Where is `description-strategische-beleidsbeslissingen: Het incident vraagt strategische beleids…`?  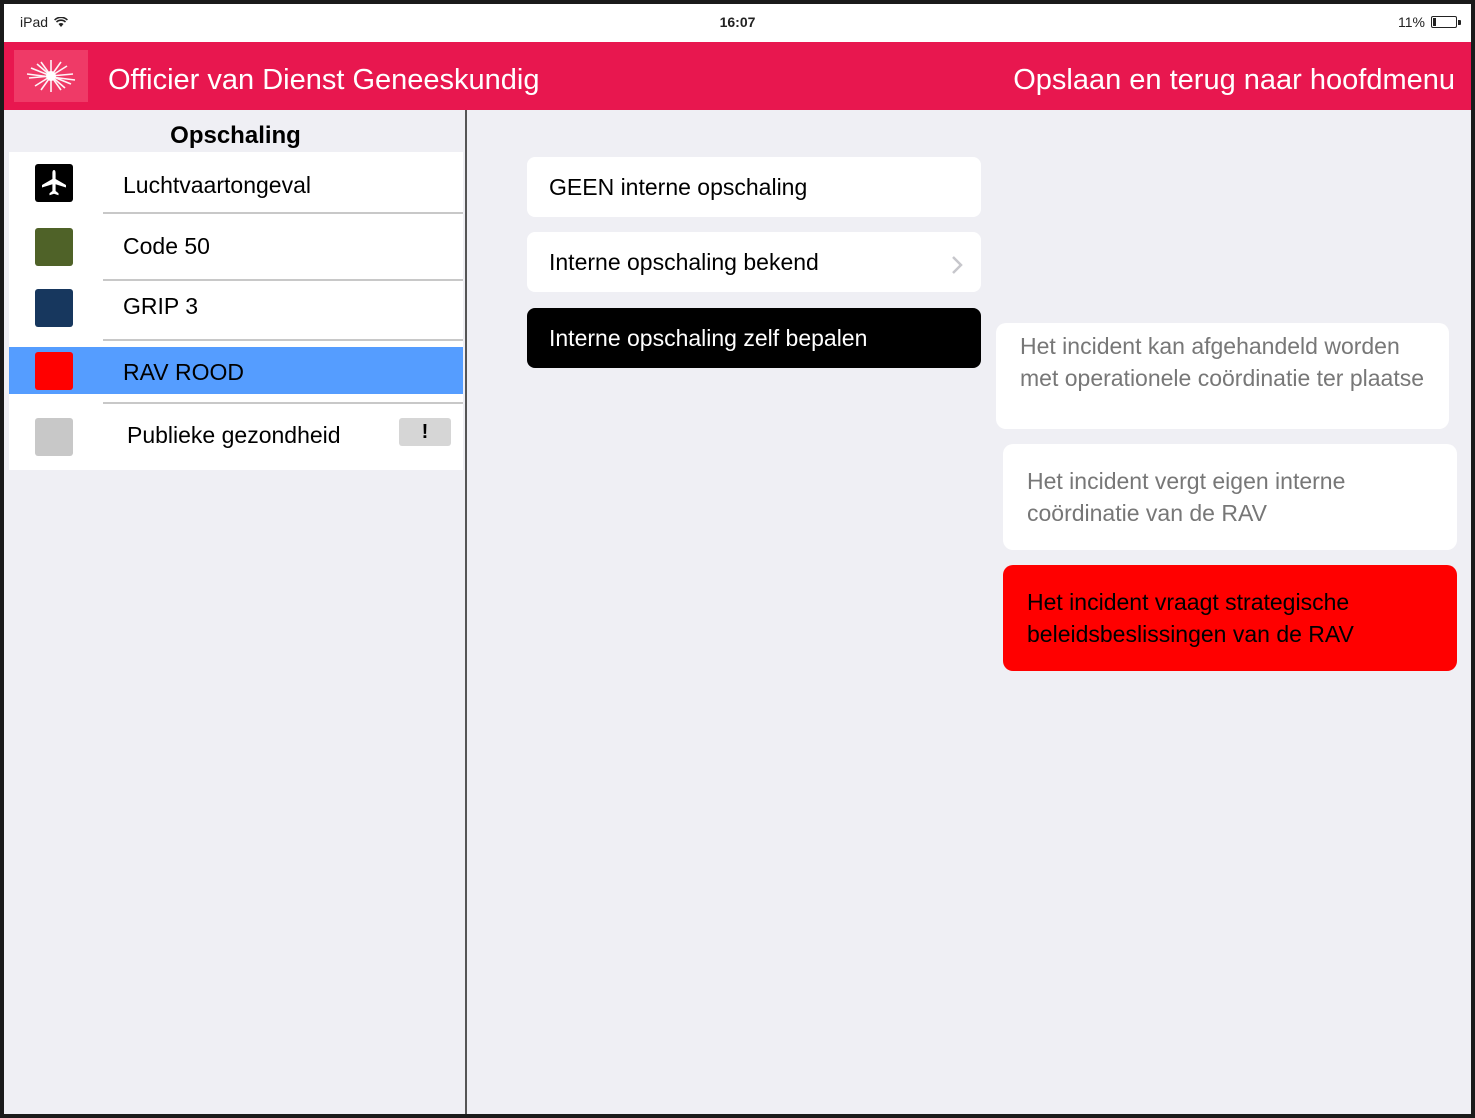 description-strategische-beleidsbeslissingen: Het incident vraagt strategische beleids… is located at coordinates (1230, 618).